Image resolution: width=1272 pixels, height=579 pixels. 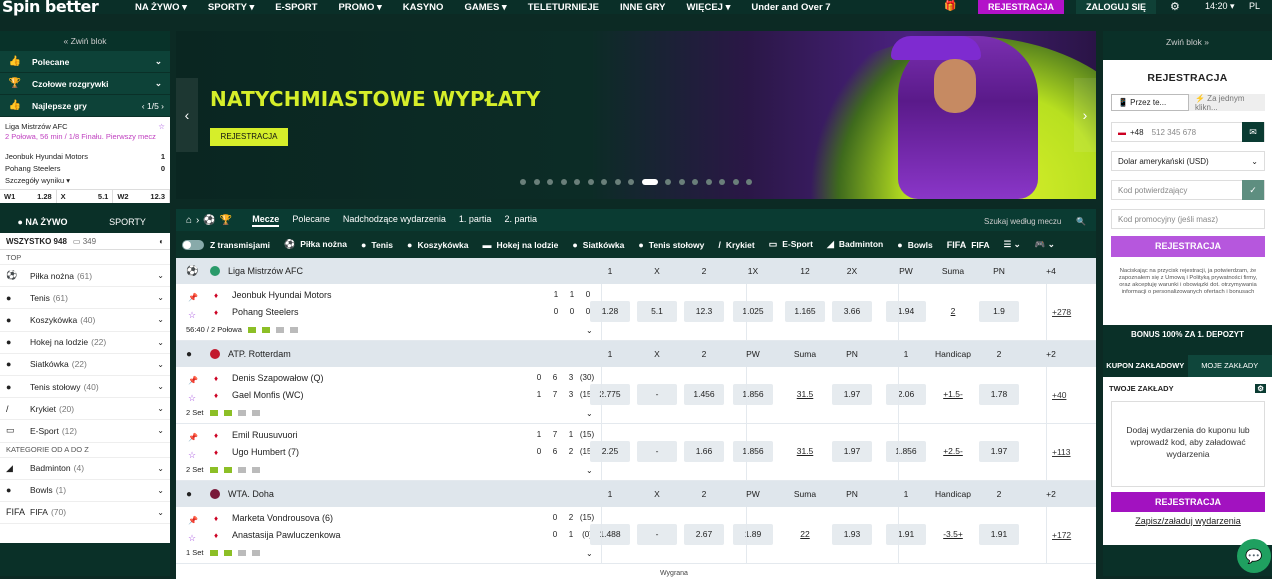 I want to click on sport-item: / Krykiet (20) ⌄, so click(x=85, y=409).